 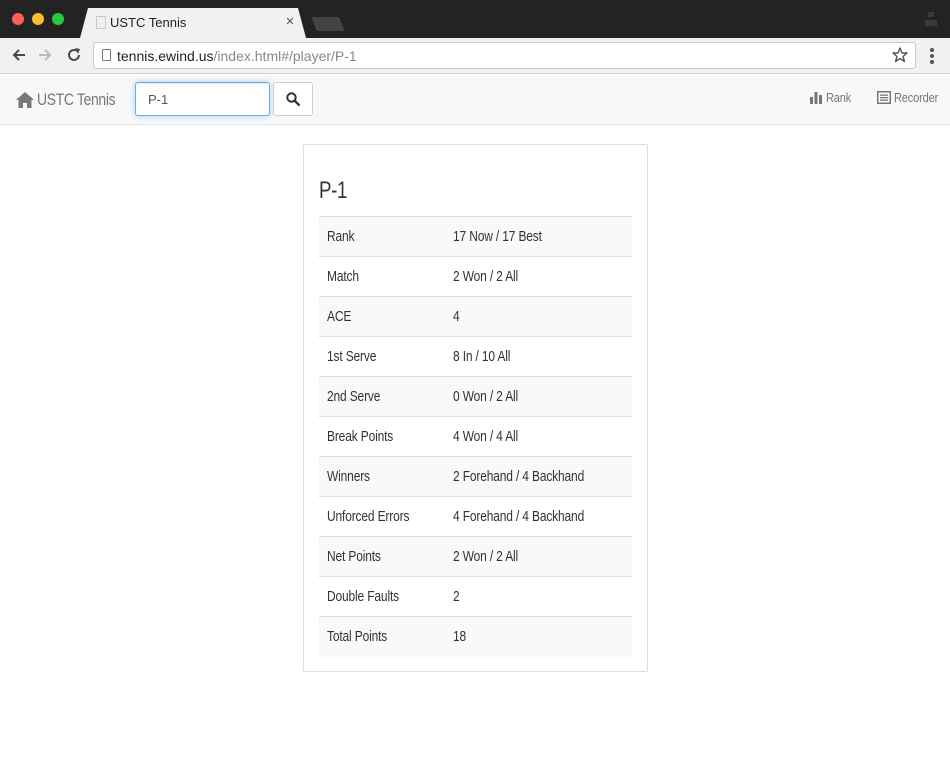 I want to click on search-icon, so click(x=293, y=99).